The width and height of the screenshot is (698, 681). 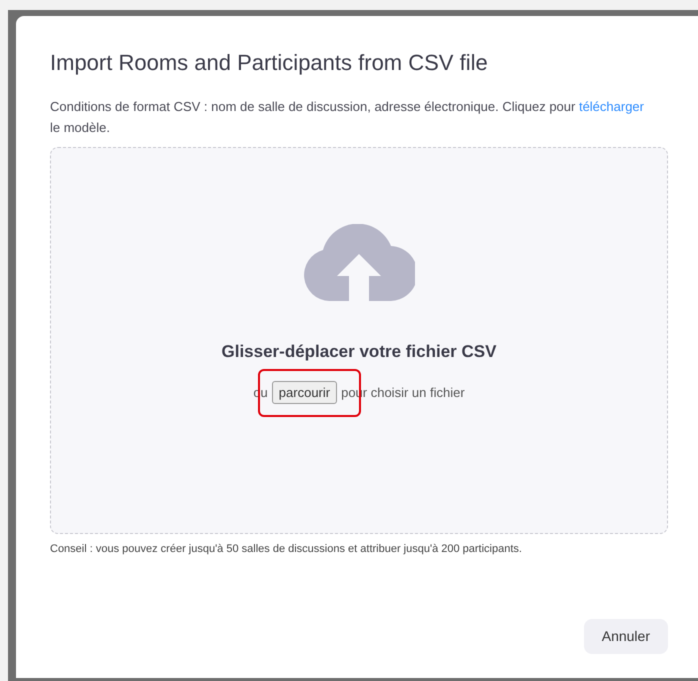 What do you see at coordinates (286, 550) in the screenshot?
I see `tip-text: Conseil : vous pouvez créer jusqu'à 50 salles de discussions et attribuer jusqu'à 200 participants.` at bounding box center [286, 550].